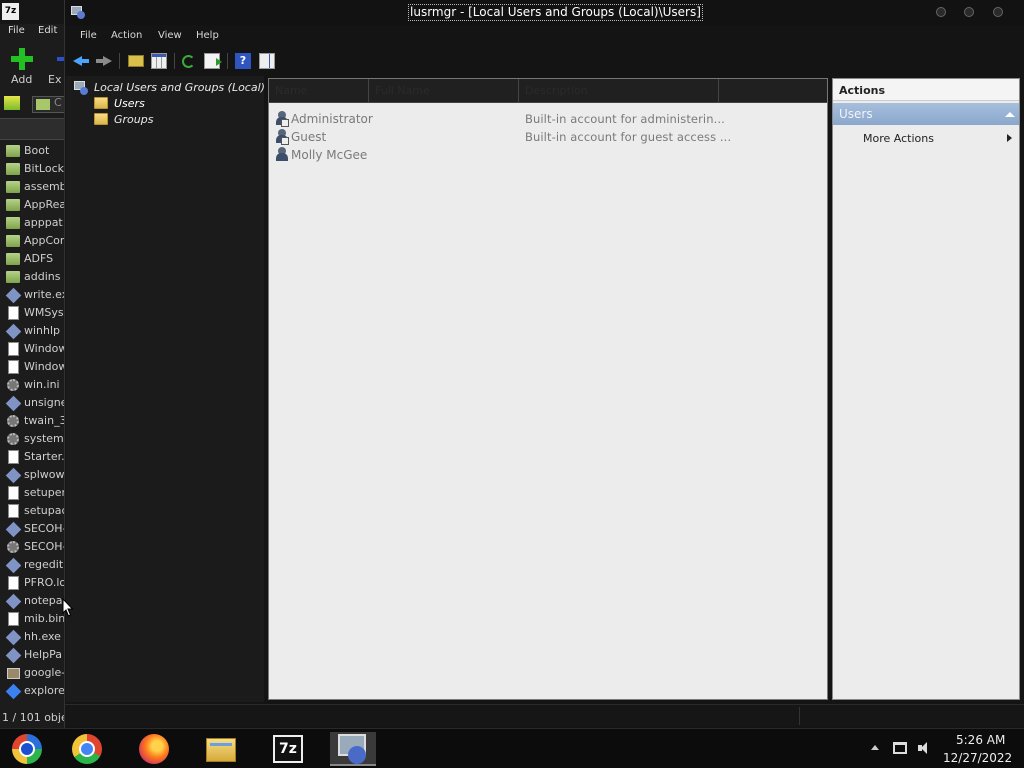 Image resolution: width=1024 pixels, height=768 pixels. Describe the element at coordinates (43, 654) in the screenshot. I see `file-name: HelpPa` at that location.